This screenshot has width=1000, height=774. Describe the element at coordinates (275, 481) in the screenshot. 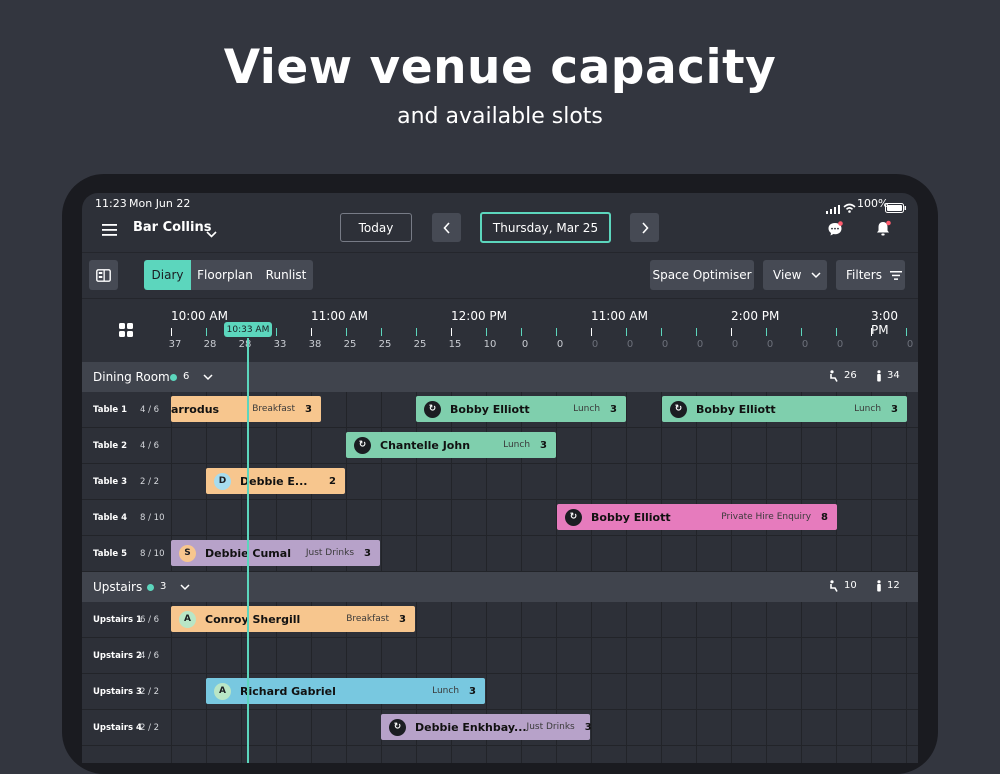

I see `booking-block: D Debbie E... 2` at that location.